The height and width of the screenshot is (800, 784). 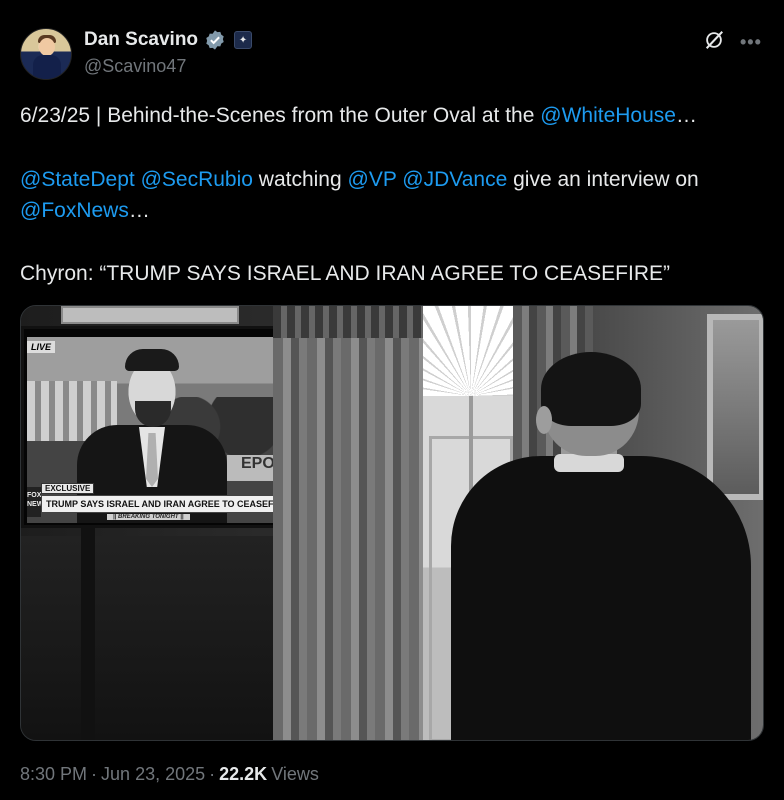 What do you see at coordinates (153, 774) in the screenshot?
I see `tweet-date: Jun 23, 2025` at bounding box center [153, 774].